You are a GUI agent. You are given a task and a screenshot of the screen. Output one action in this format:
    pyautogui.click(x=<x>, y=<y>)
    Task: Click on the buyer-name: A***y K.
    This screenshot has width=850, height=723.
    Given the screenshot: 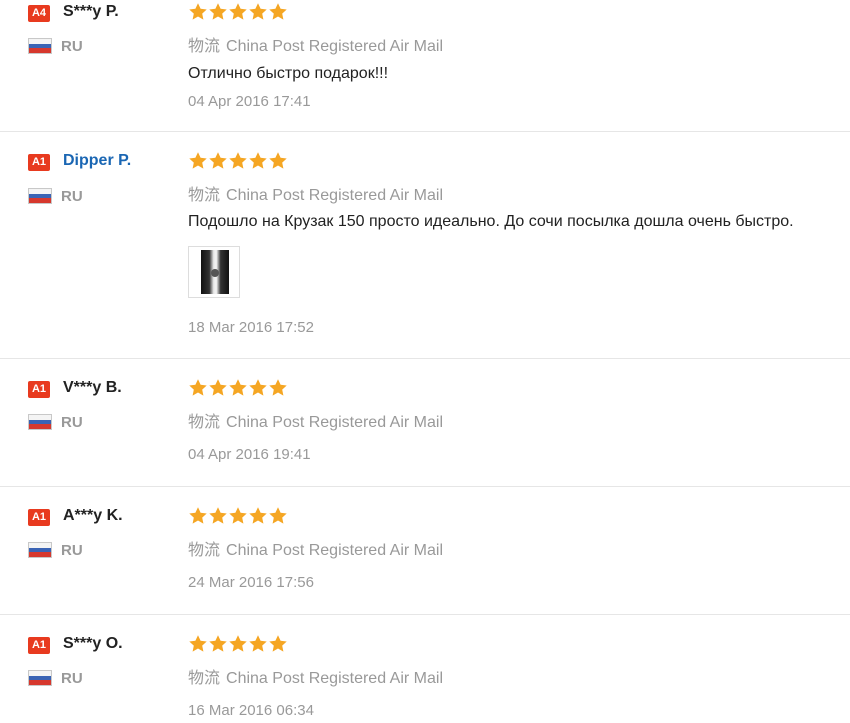 What is the action you would take?
    pyautogui.click(x=93, y=515)
    